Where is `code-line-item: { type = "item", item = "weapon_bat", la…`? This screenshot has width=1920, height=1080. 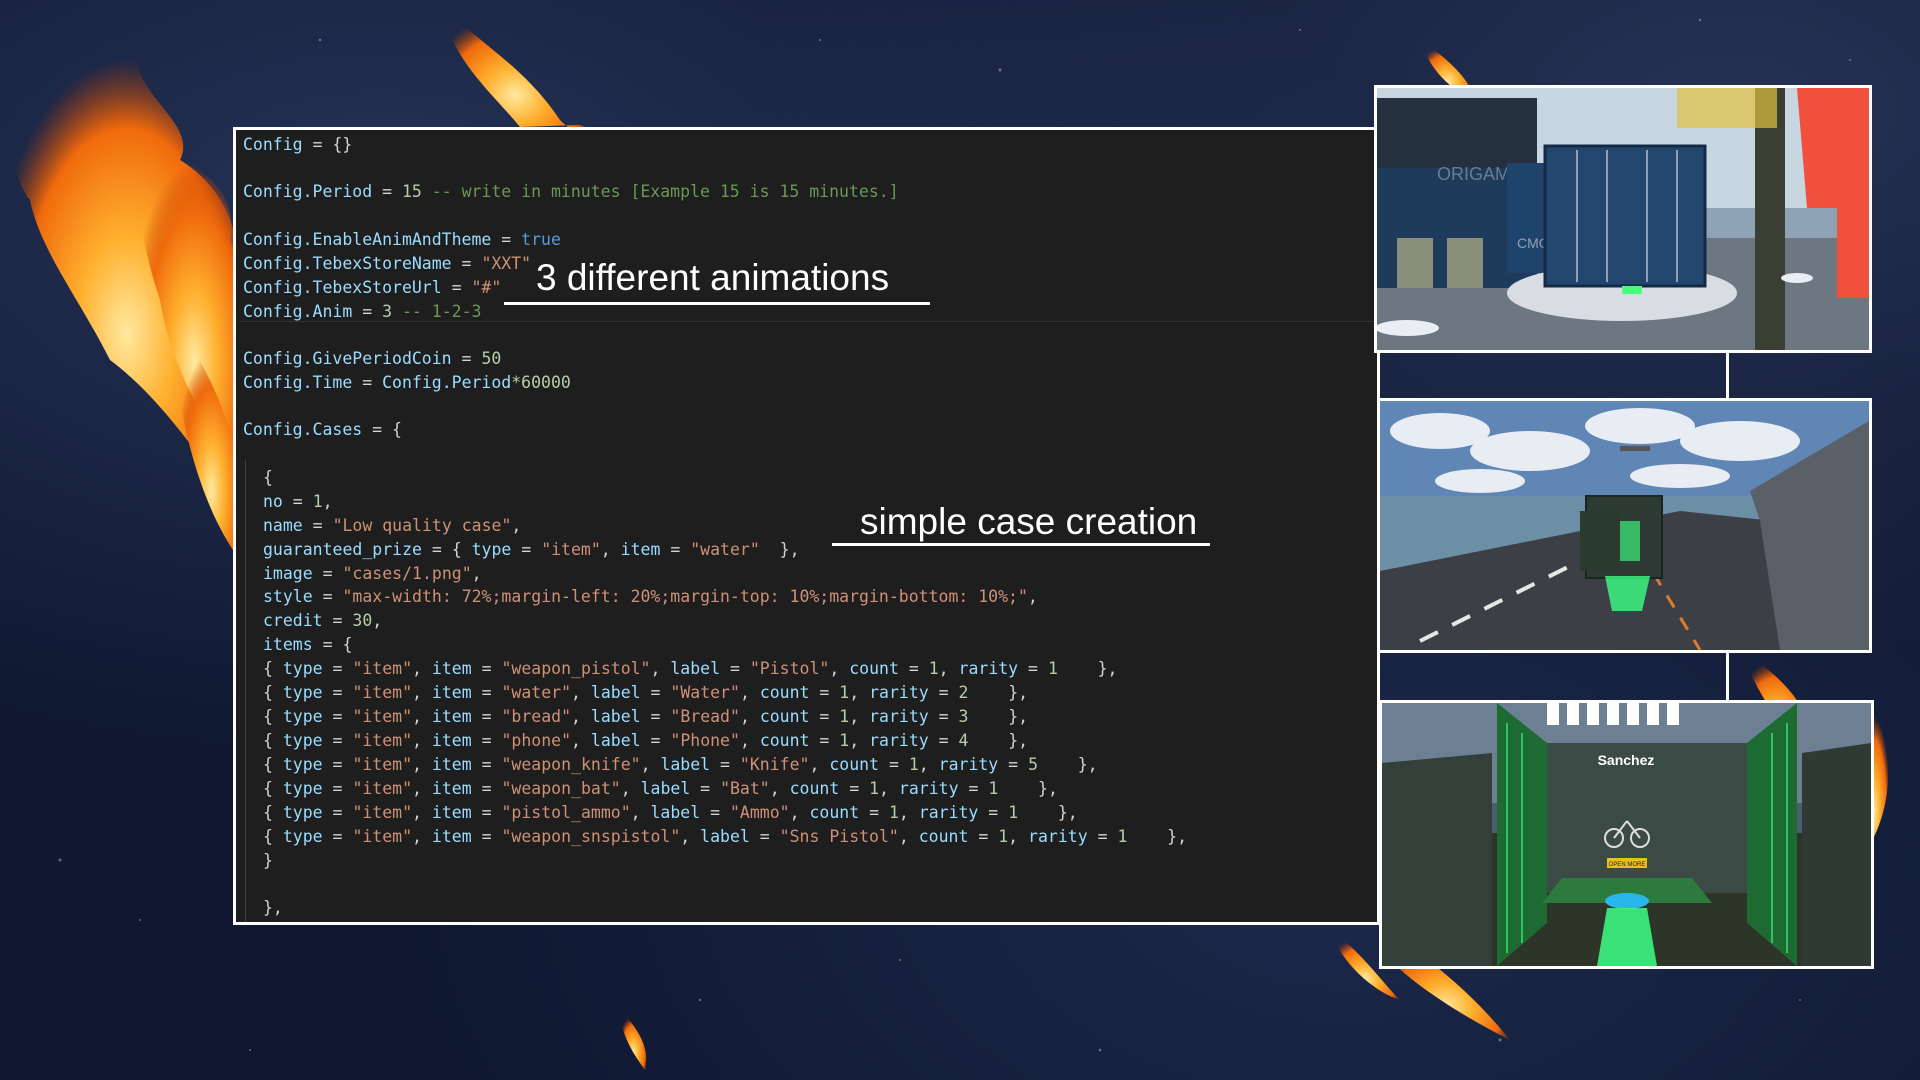 code-line-item: { type = "item", item = "weapon_bat", la… is located at coordinates (660, 788).